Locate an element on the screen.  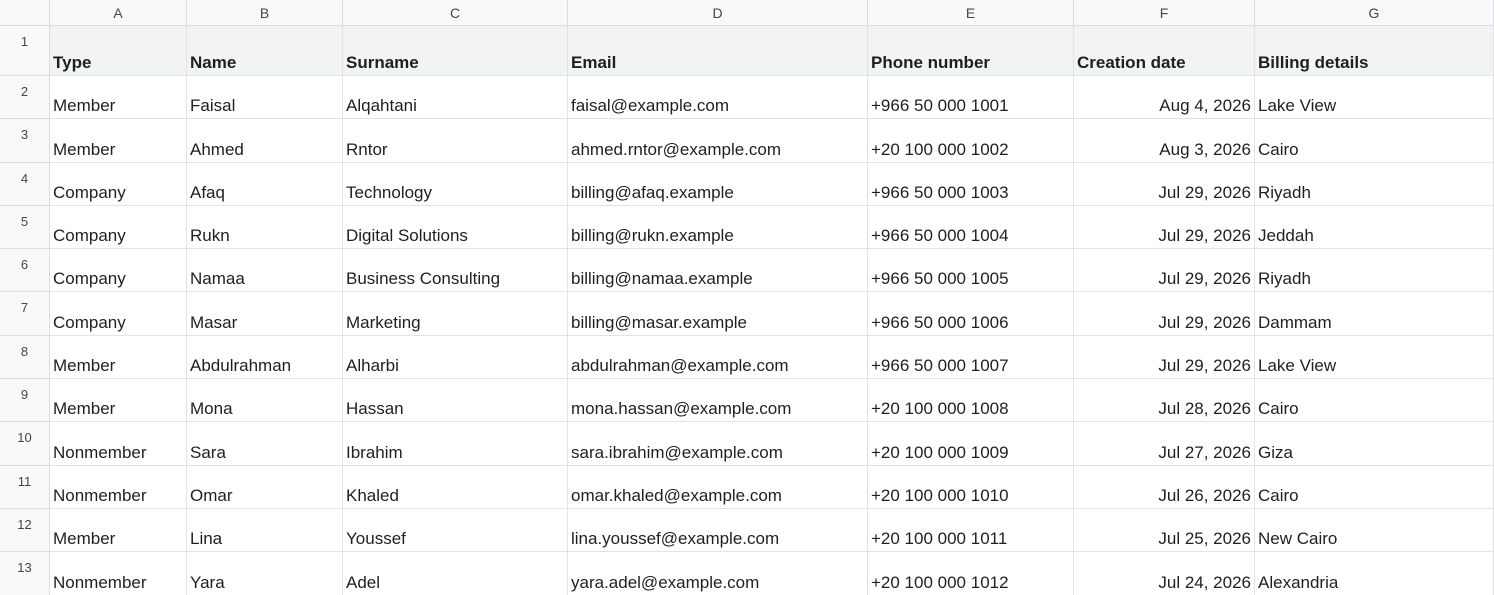
cell-creation-date: Jul 28, 2026 is located at coordinates (1164, 401).